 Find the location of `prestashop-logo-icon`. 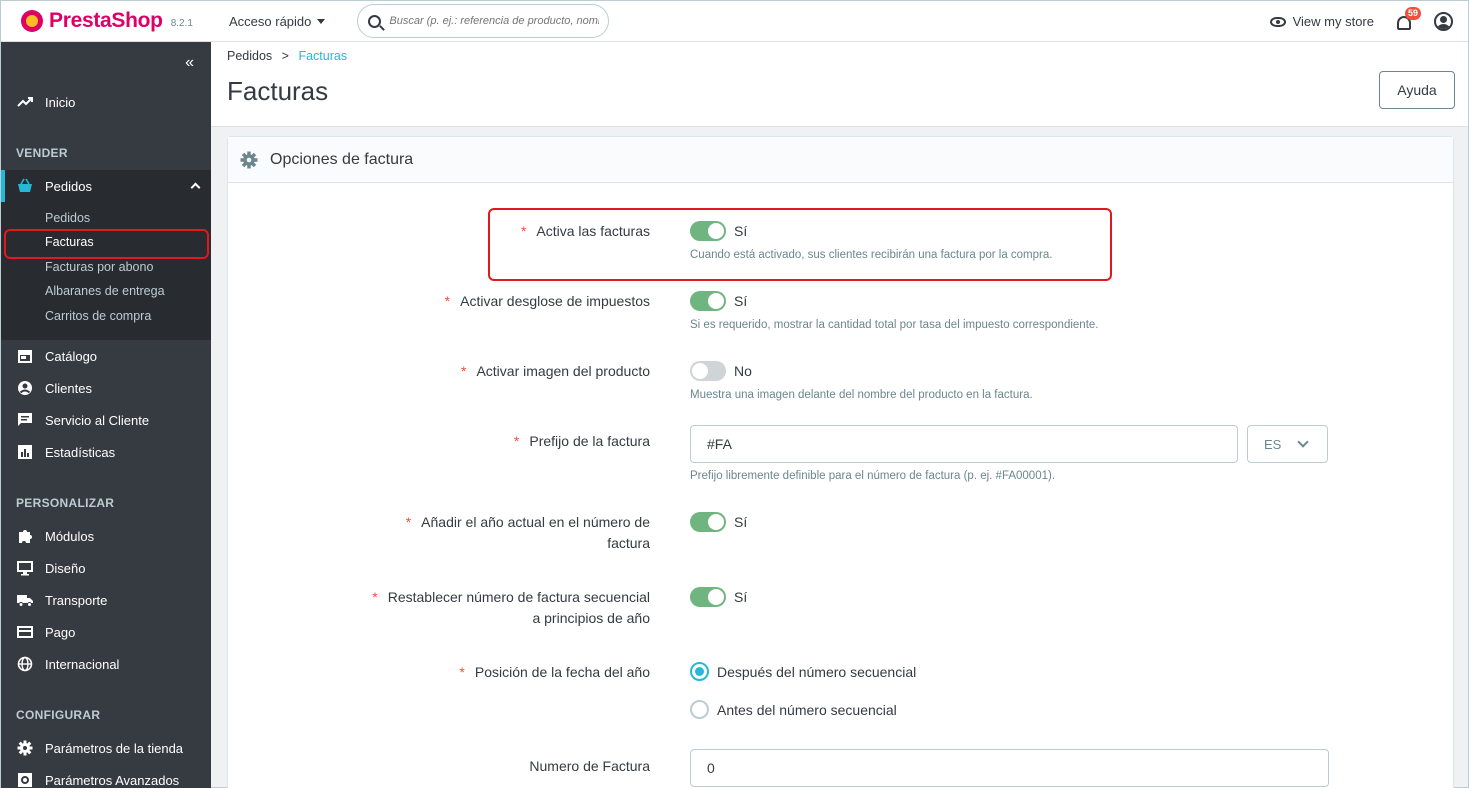

prestashop-logo-icon is located at coordinates (32, 21).